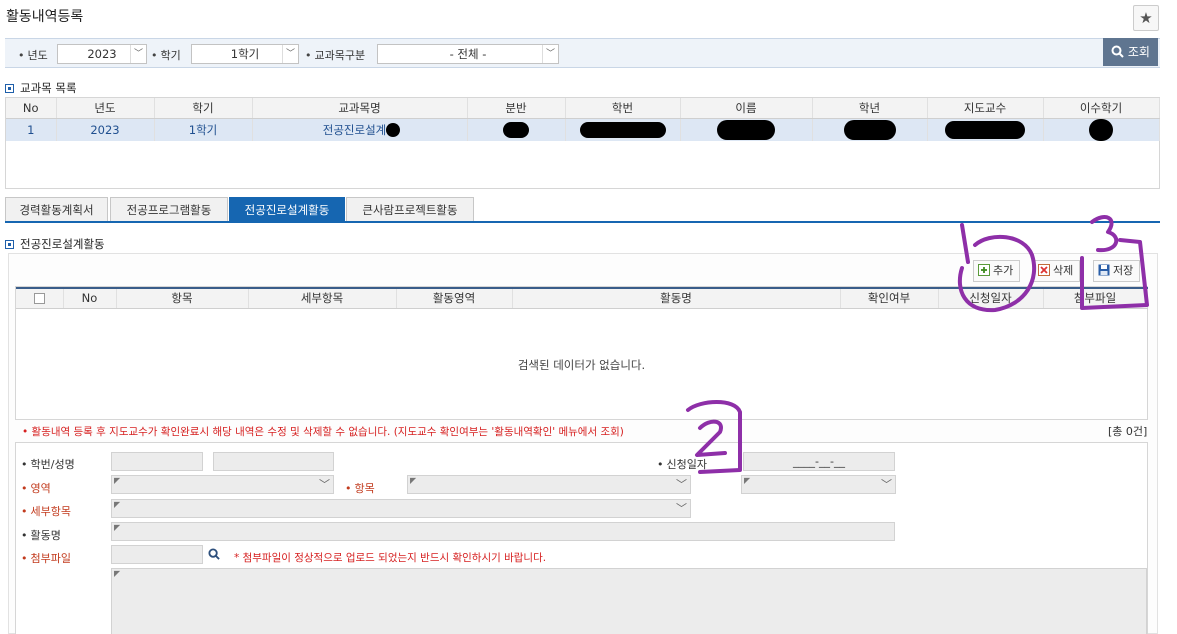 This screenshot has width=1177, height=634. What do you see at coordinates (682, 464) in the screenshot?
I see `date-label: • 신청일자` at bounding box center [682, 464].